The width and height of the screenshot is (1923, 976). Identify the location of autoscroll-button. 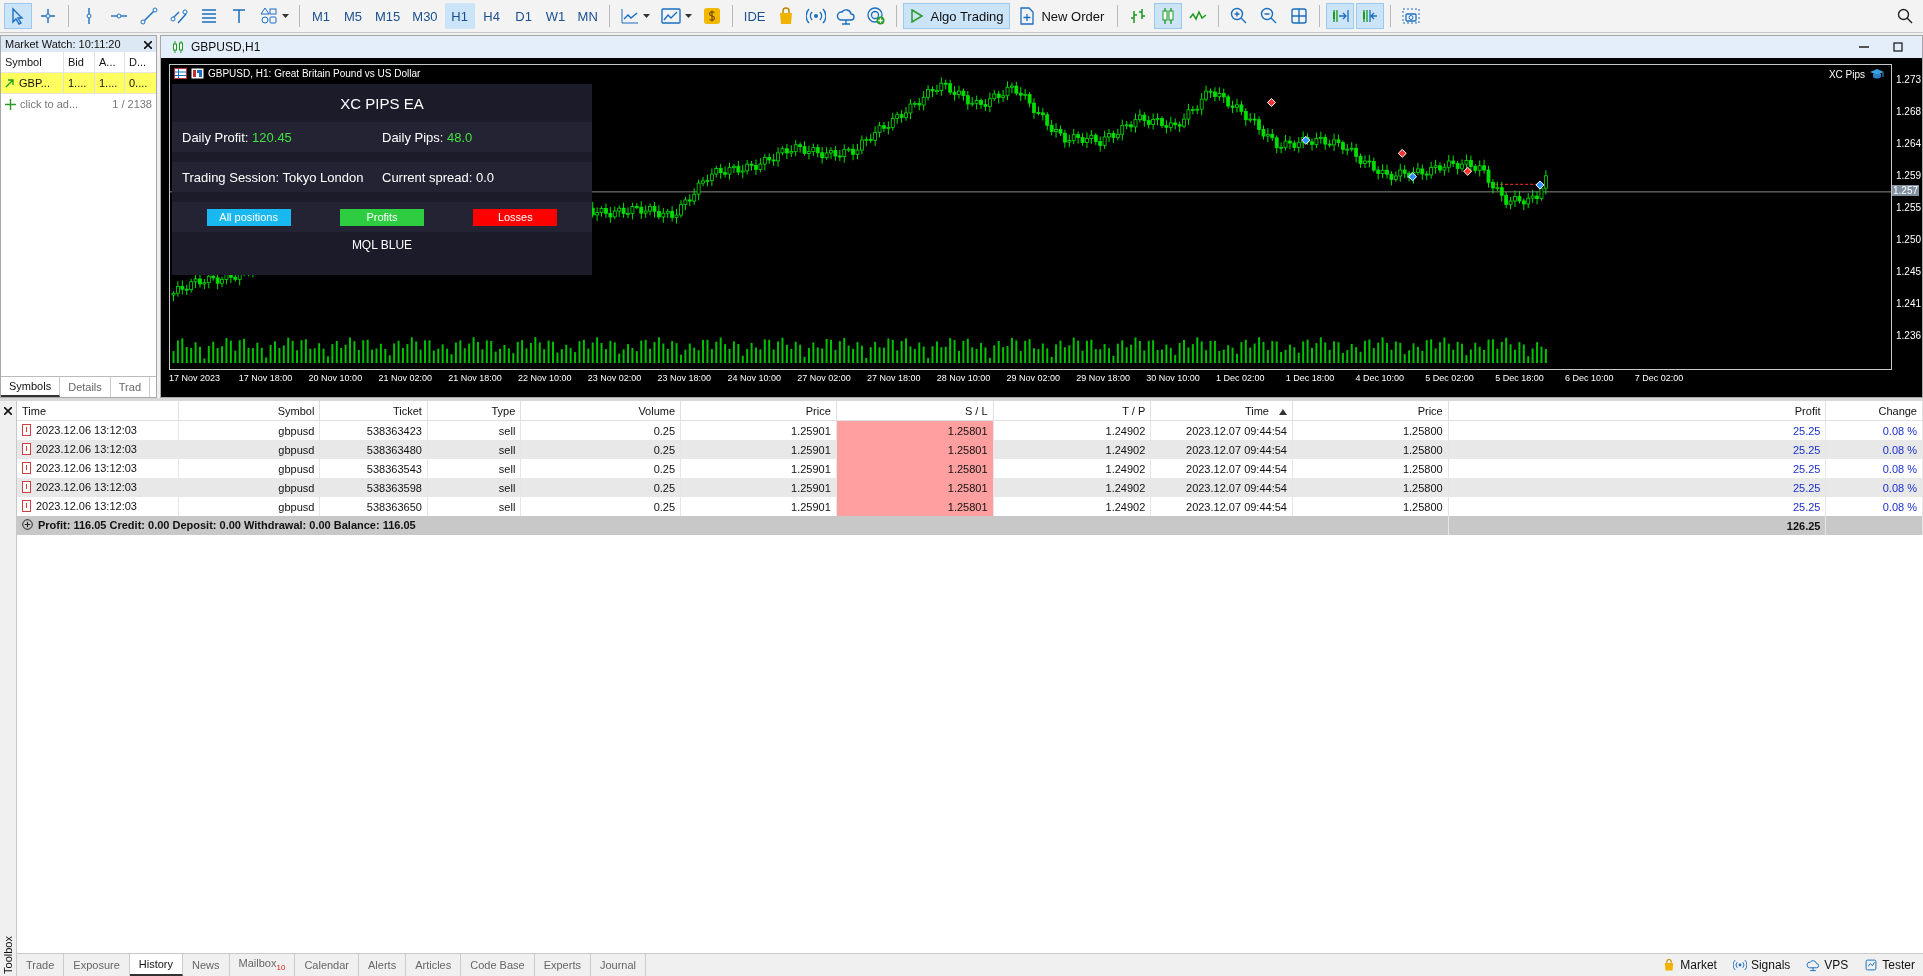
(1340, 16).